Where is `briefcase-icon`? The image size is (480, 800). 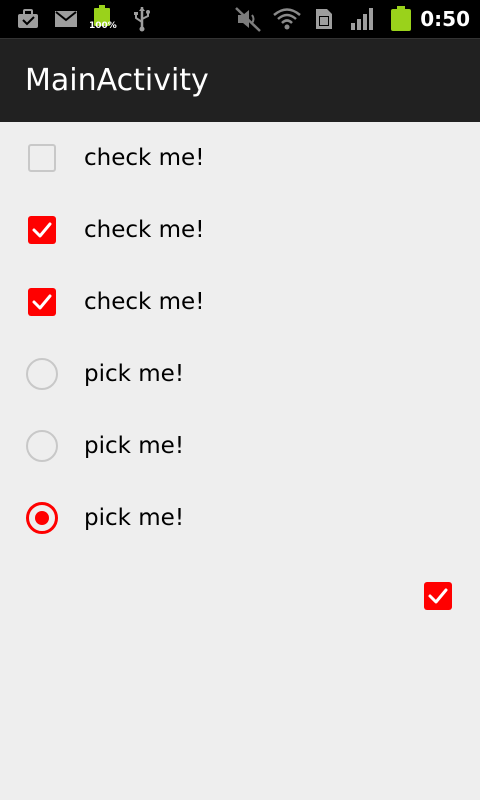 briefcase-icon is located at coordinates (28, 19).